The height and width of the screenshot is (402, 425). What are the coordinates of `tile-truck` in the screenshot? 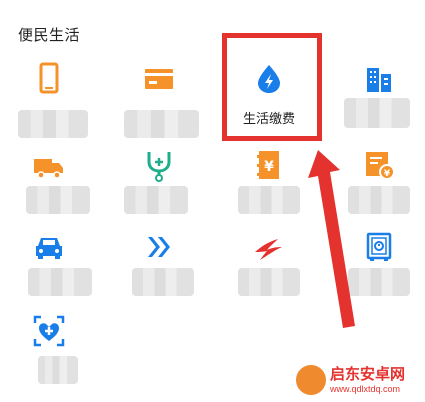 It's located at (49, 186).